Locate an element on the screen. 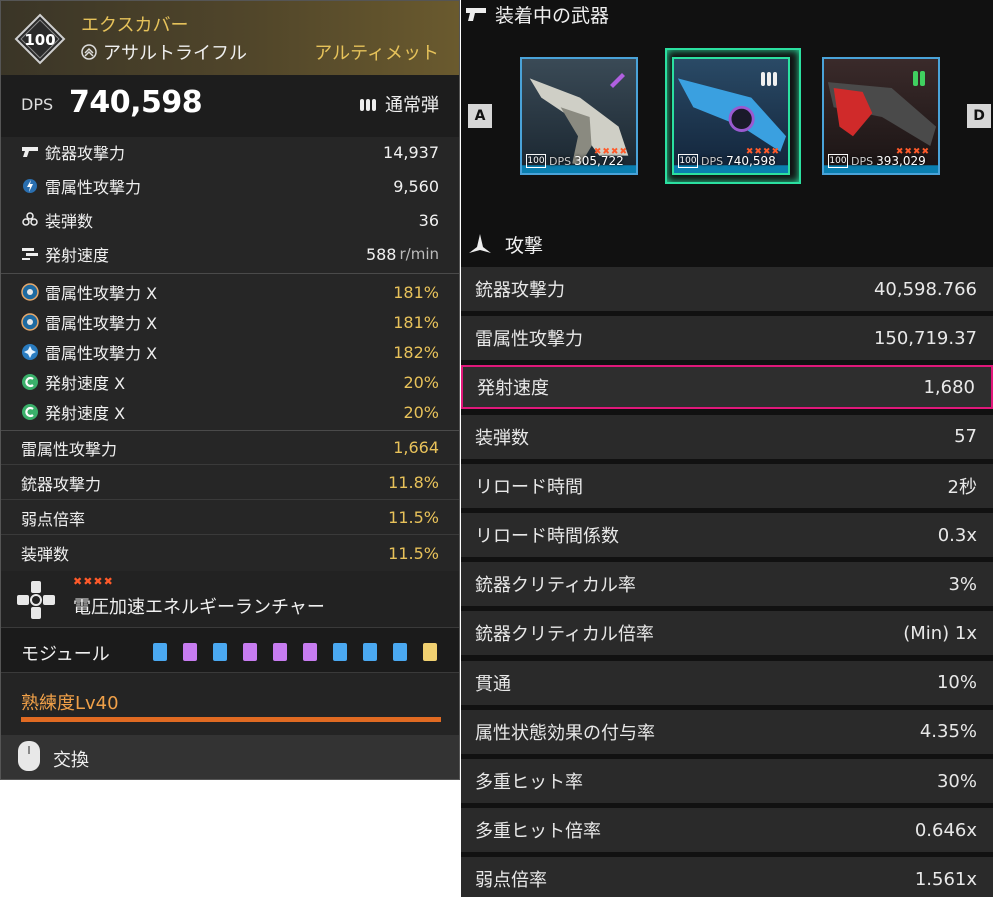 This screenshot has height=897, width=993. dps-value: 740,598 is located at coordinates (136, 102).